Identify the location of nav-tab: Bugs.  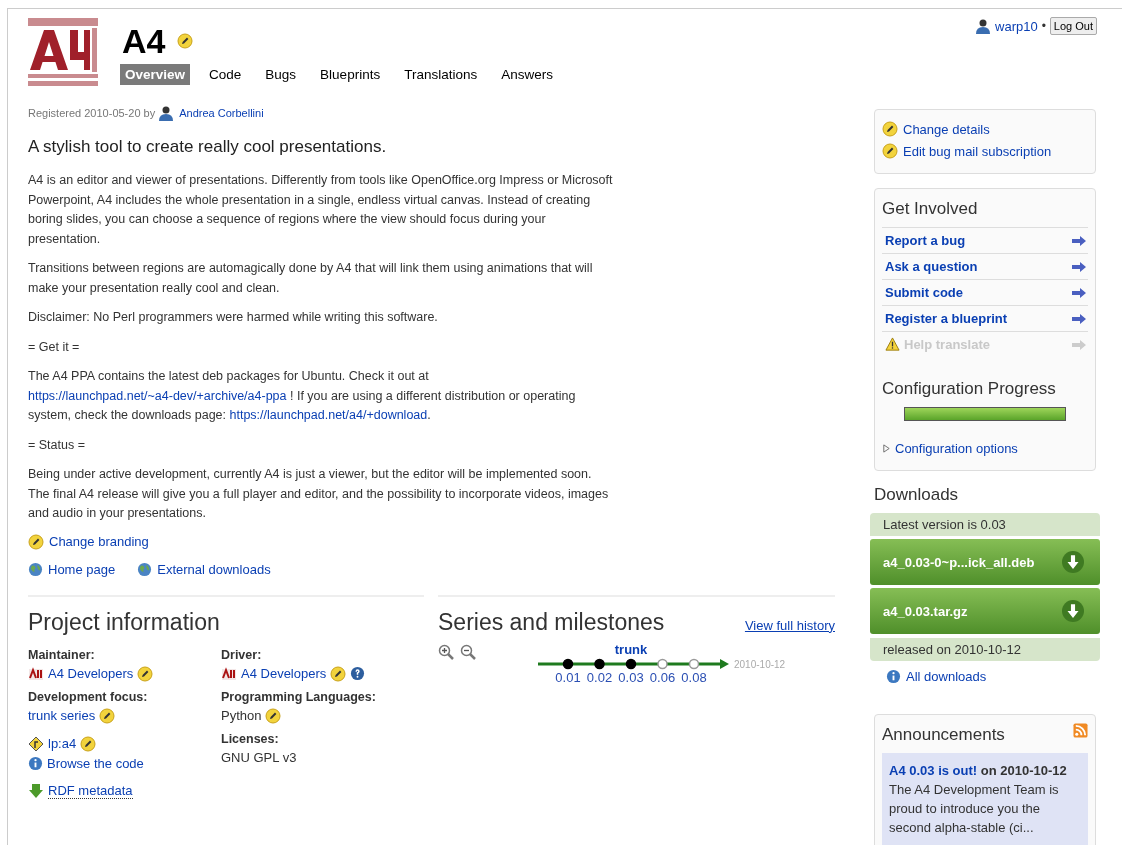
(281, 74).